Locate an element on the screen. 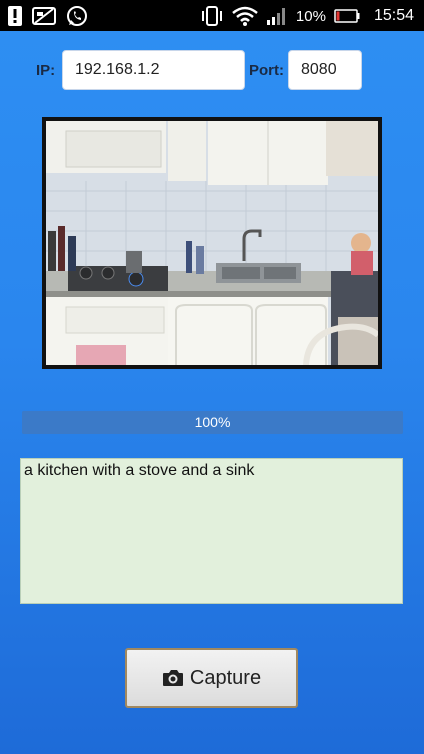 The image size is (424, 754). vibrate-icon is located at coordinates (211, 16).